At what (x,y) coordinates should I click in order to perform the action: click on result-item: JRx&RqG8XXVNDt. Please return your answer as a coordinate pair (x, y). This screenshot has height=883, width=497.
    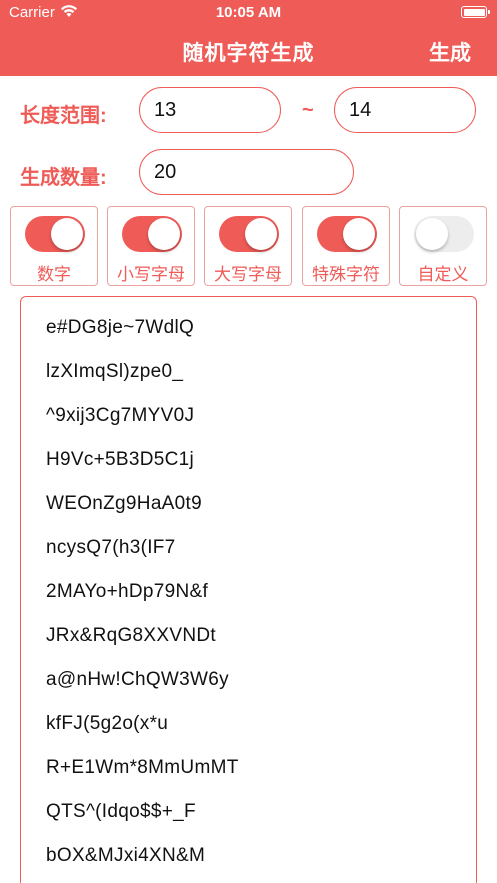
    Looking at the image, I should click on (131, 636).